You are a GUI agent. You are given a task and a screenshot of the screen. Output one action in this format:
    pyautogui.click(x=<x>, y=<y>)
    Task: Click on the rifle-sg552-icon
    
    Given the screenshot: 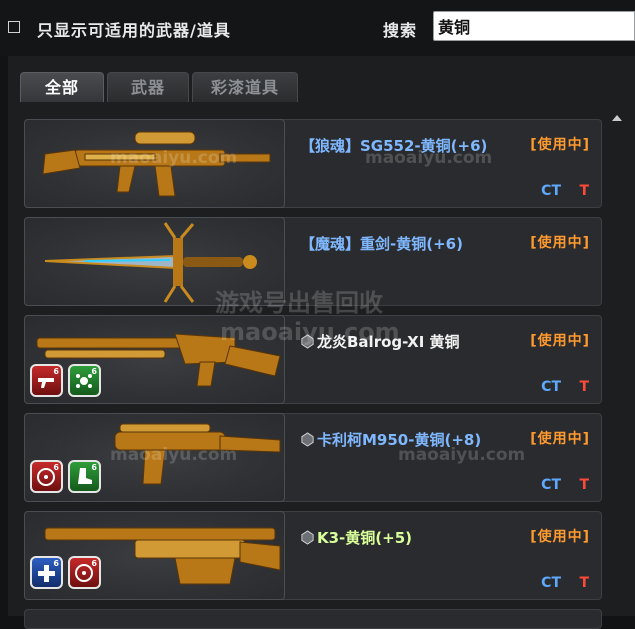 What is the action you would take?
    pyautogui.click(x=156, y=164)
    